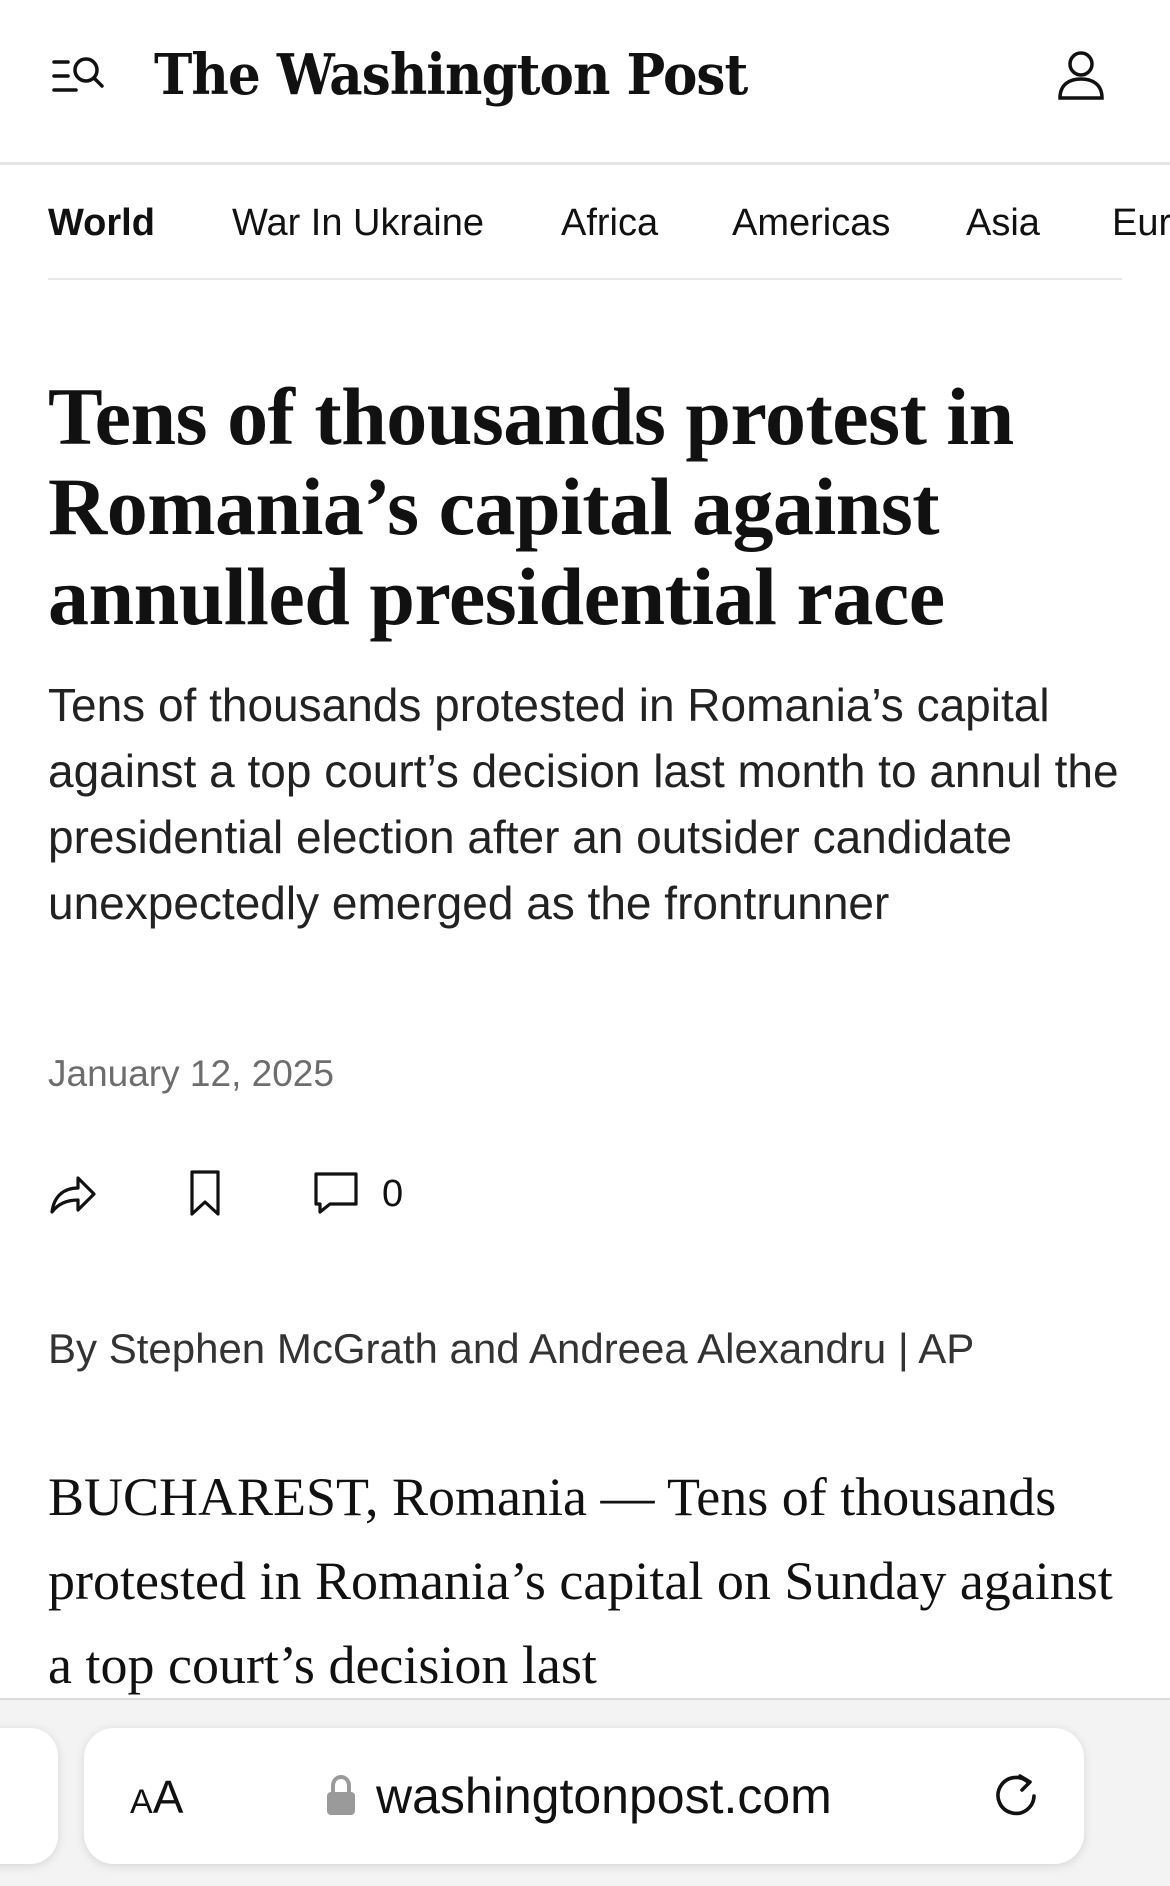 This screenshot has width=1170, height=1886. I want to click on user-icon, so click(1081, 75).